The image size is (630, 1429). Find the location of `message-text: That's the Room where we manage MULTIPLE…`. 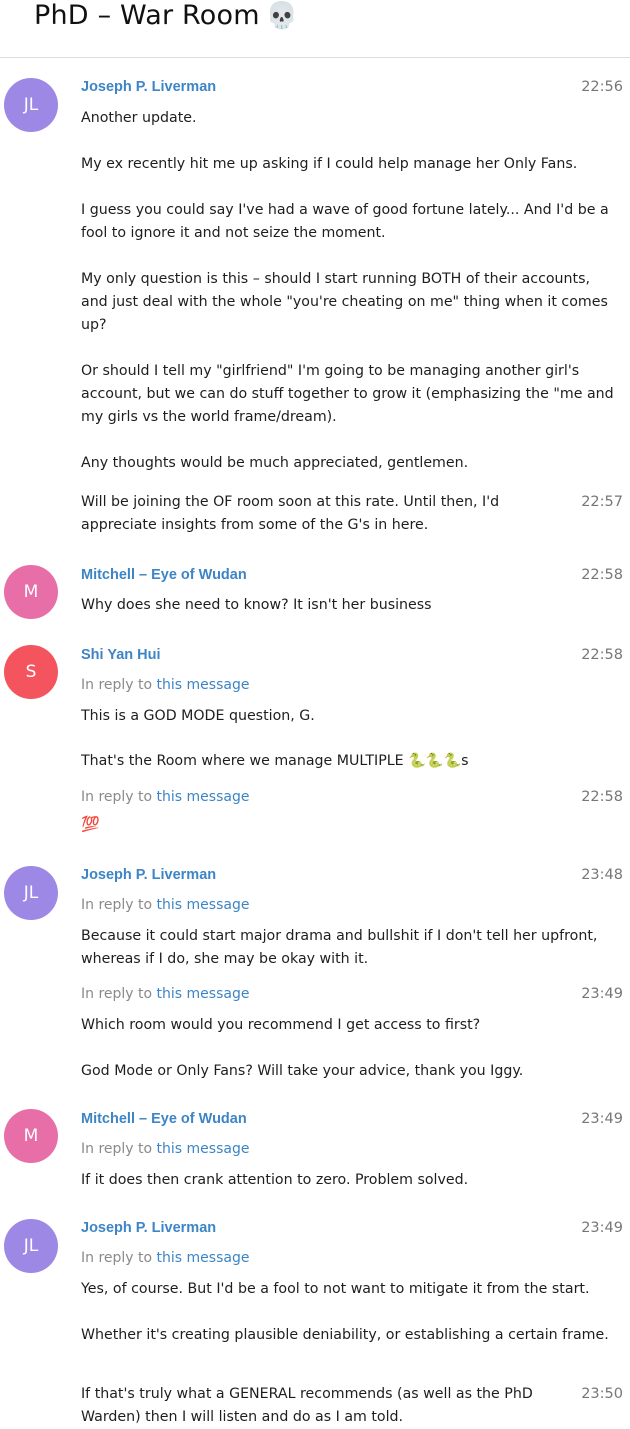

message-text: That's the Room where we manage MULTIPLE… is located at coordinates (275, 761).